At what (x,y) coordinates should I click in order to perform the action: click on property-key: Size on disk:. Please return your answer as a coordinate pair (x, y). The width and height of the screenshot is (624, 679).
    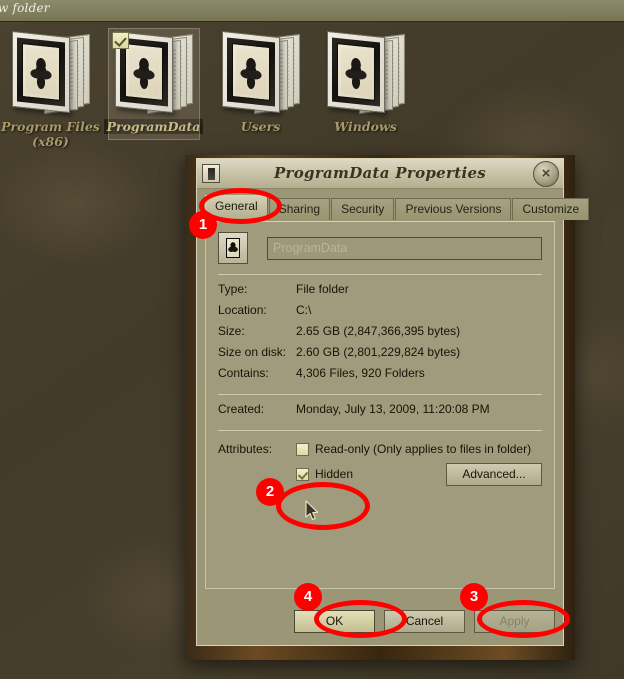
    Looking at the image, I should click on (252, 352).